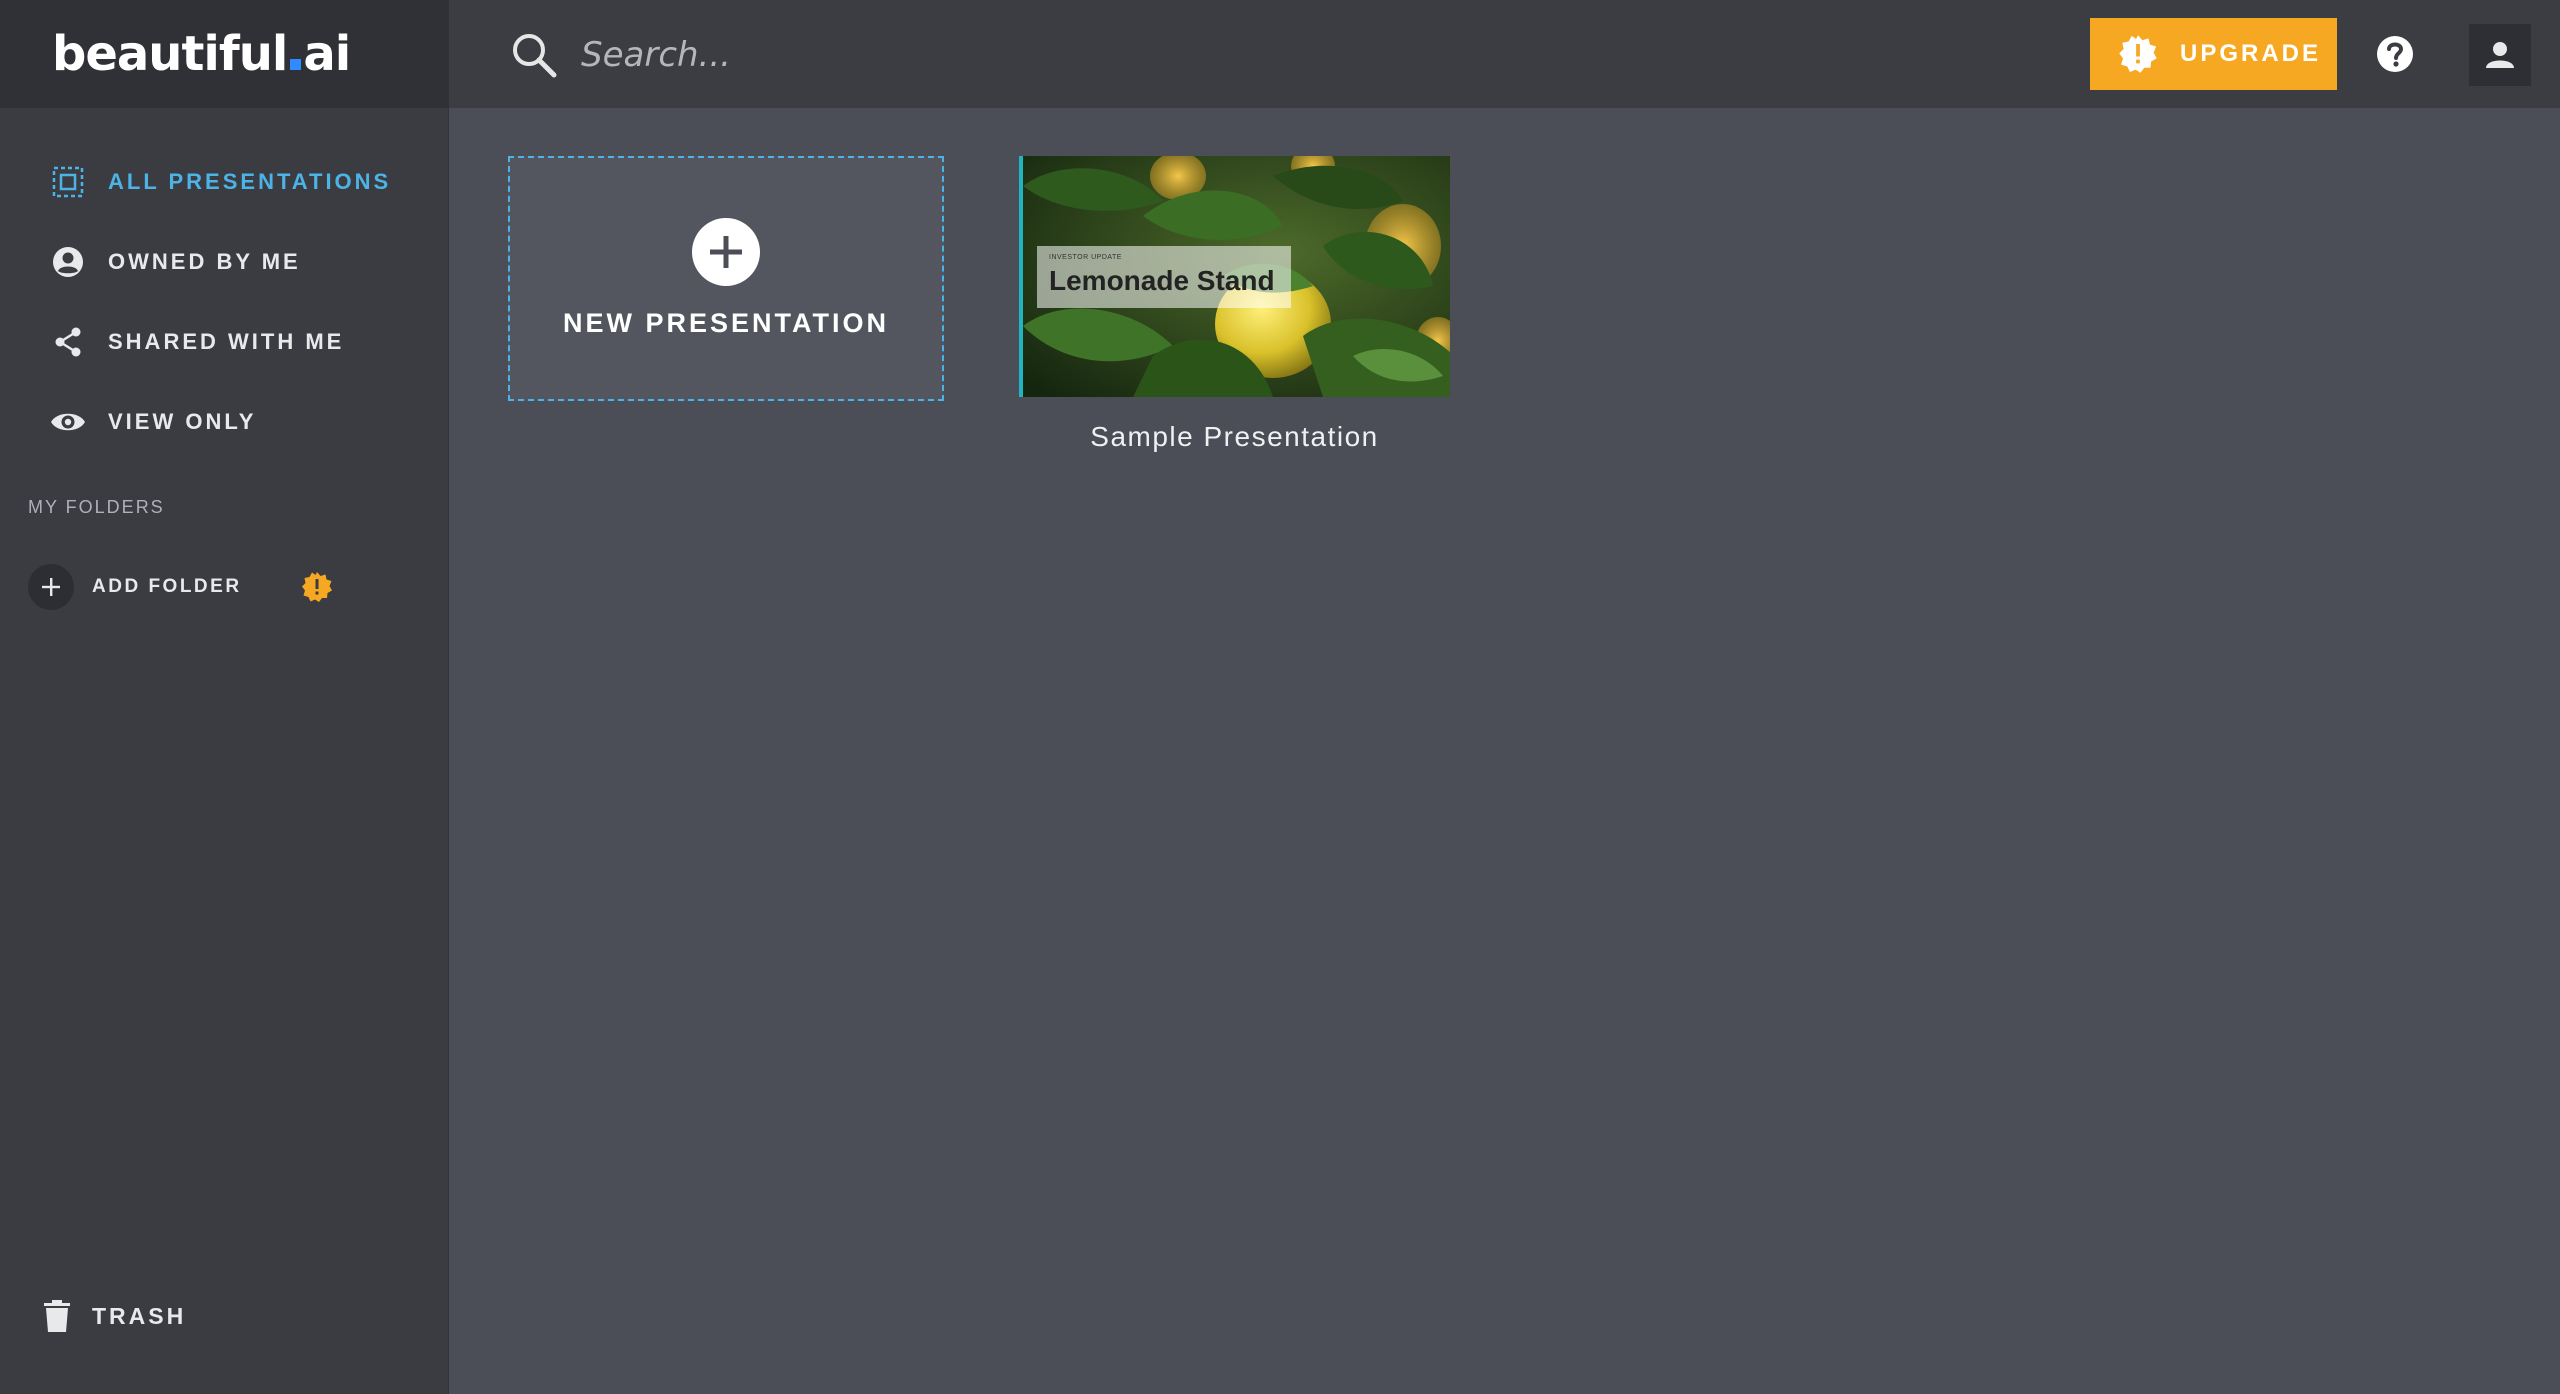  What do you see at coordinates (68, 422) in the screenshot?
I see `eye-icon` at bounding box center [68, 422].